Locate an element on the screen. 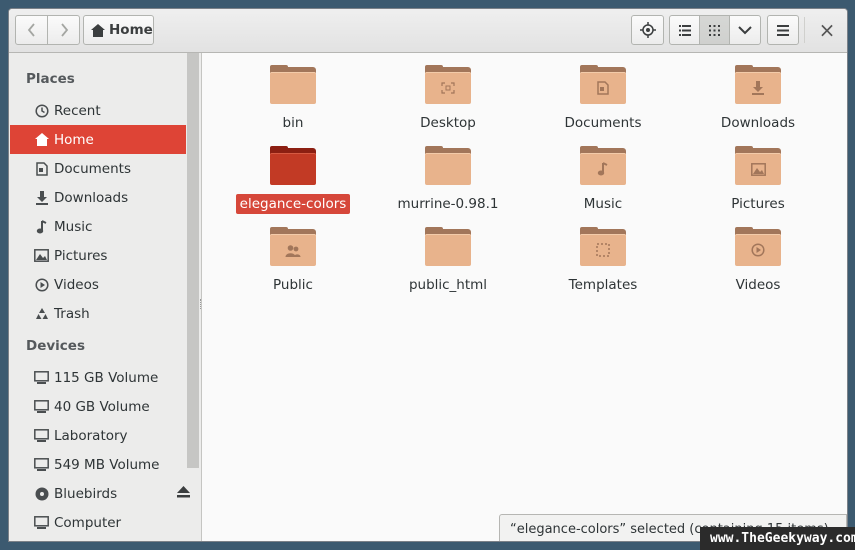 This screenshot has width=855, height=550. file-name: bin is located at coordinates (293, 123).